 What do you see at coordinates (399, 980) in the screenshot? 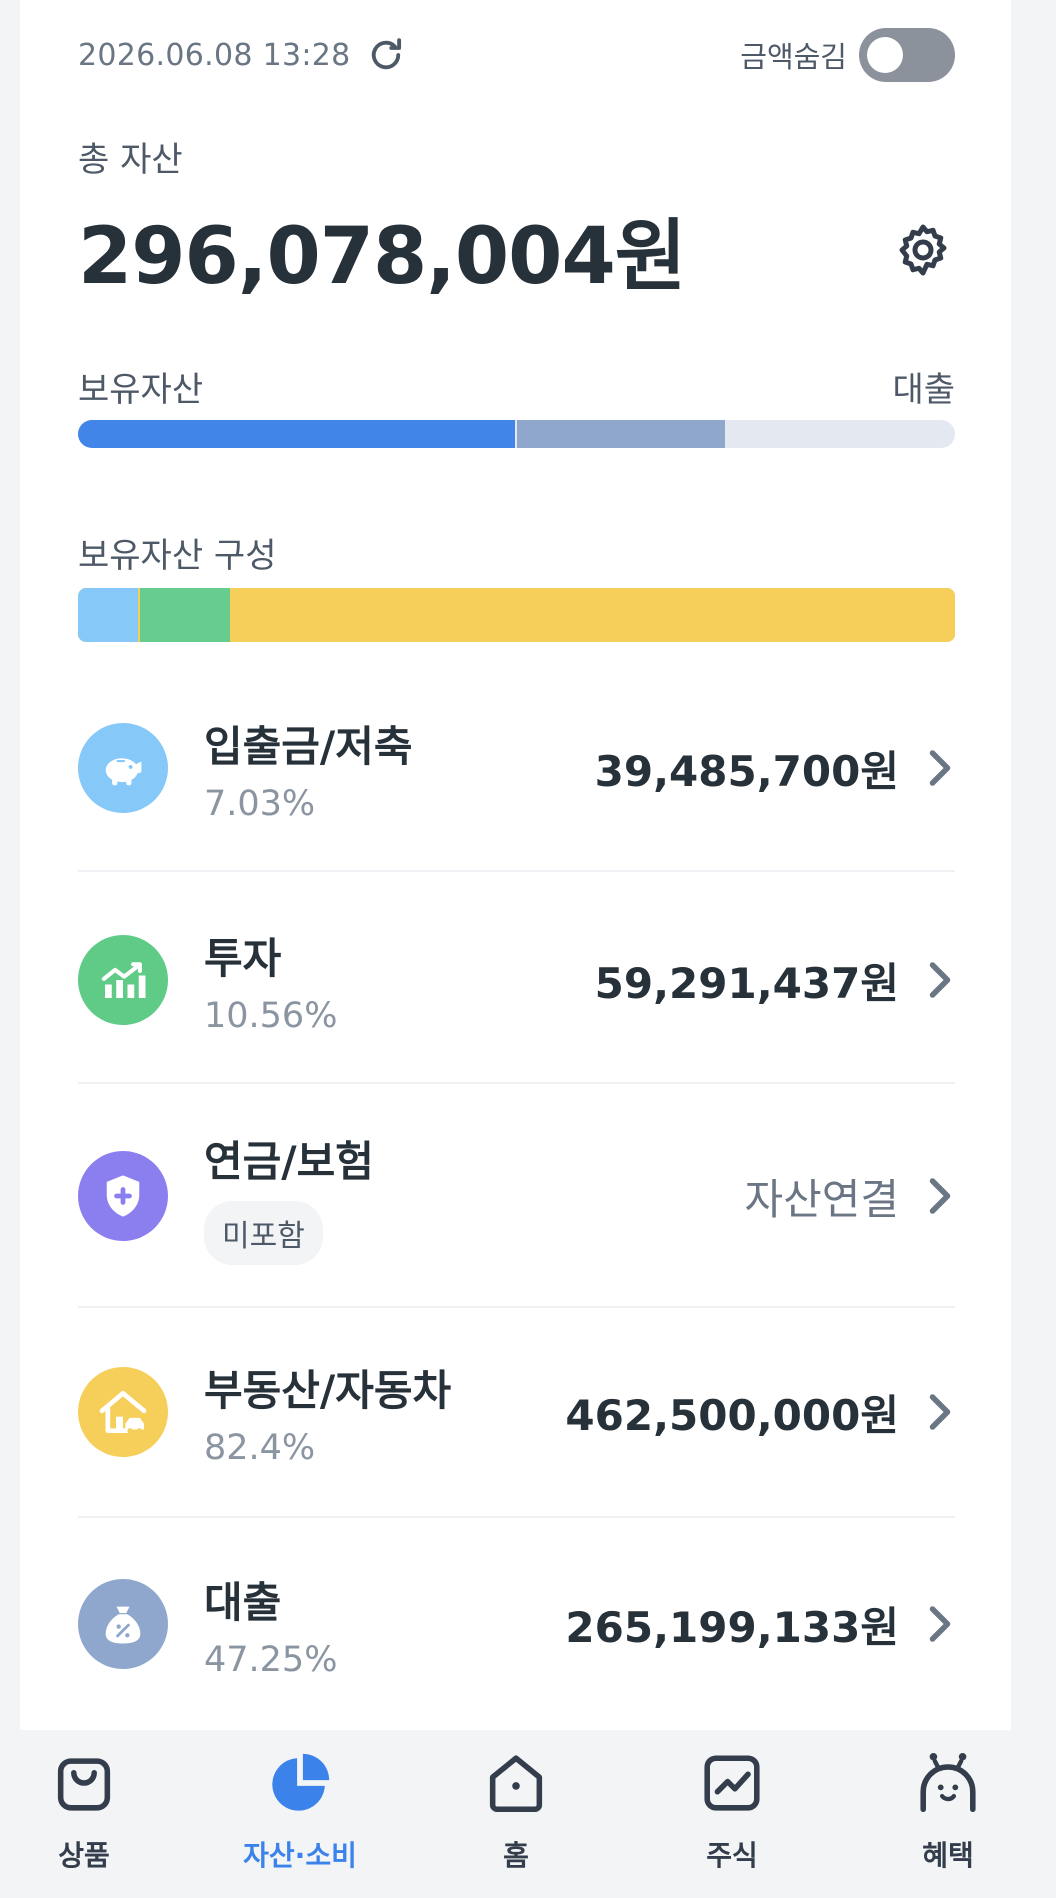
I see `item-text: 투자 10.56%` at bounding box center [399, 980].